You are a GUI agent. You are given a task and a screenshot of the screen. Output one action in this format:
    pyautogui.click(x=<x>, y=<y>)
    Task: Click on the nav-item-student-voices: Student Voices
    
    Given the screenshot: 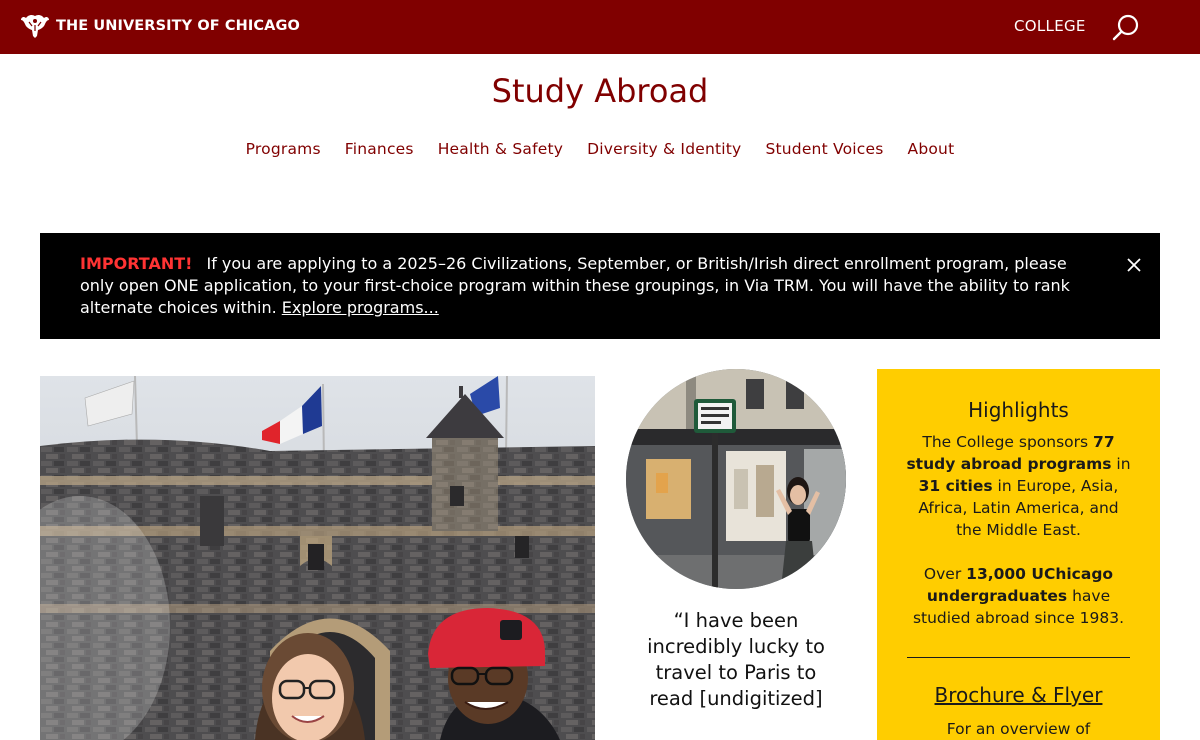 What is the action you would take?
    pyautogui.click(x=824, y=149)
    